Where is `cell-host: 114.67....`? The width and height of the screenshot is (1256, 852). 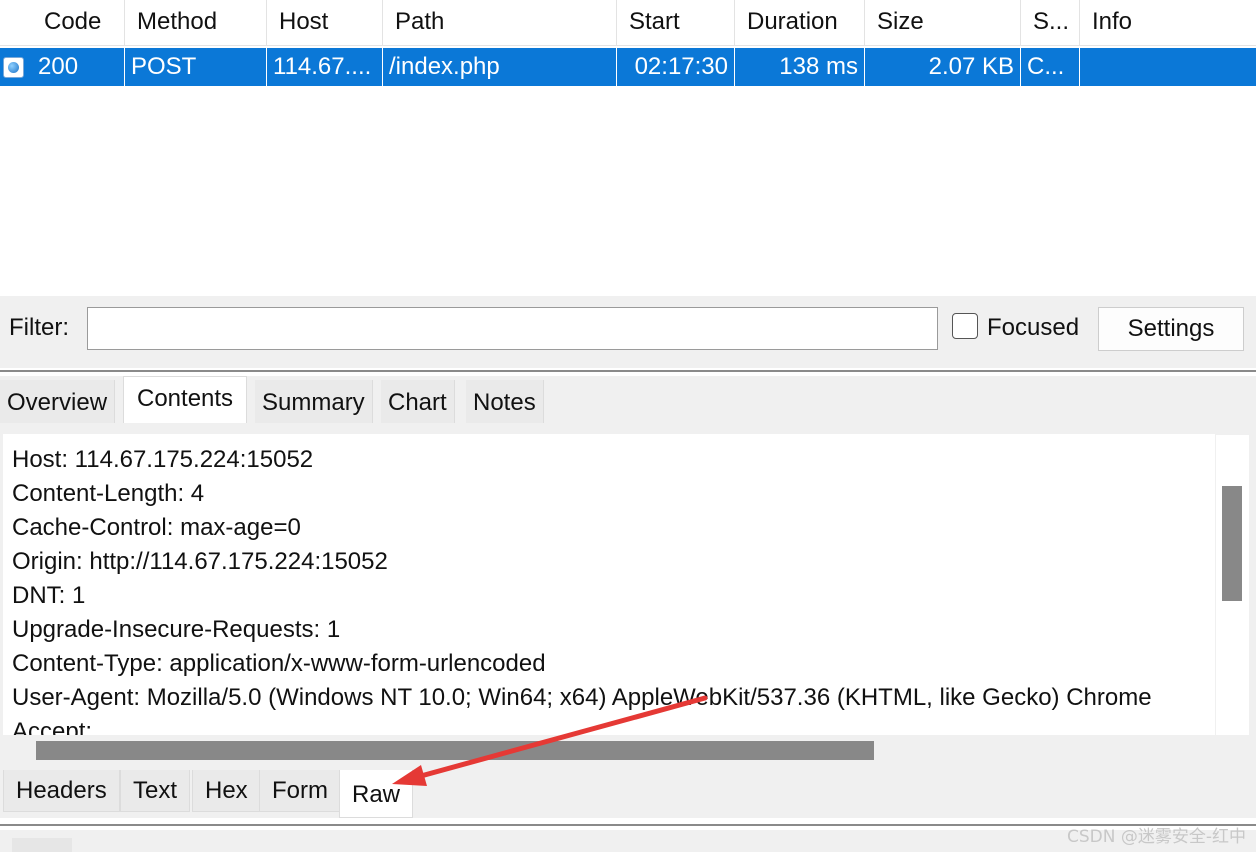
cell-host: 114.67.... is located at coordinates (325, 67).